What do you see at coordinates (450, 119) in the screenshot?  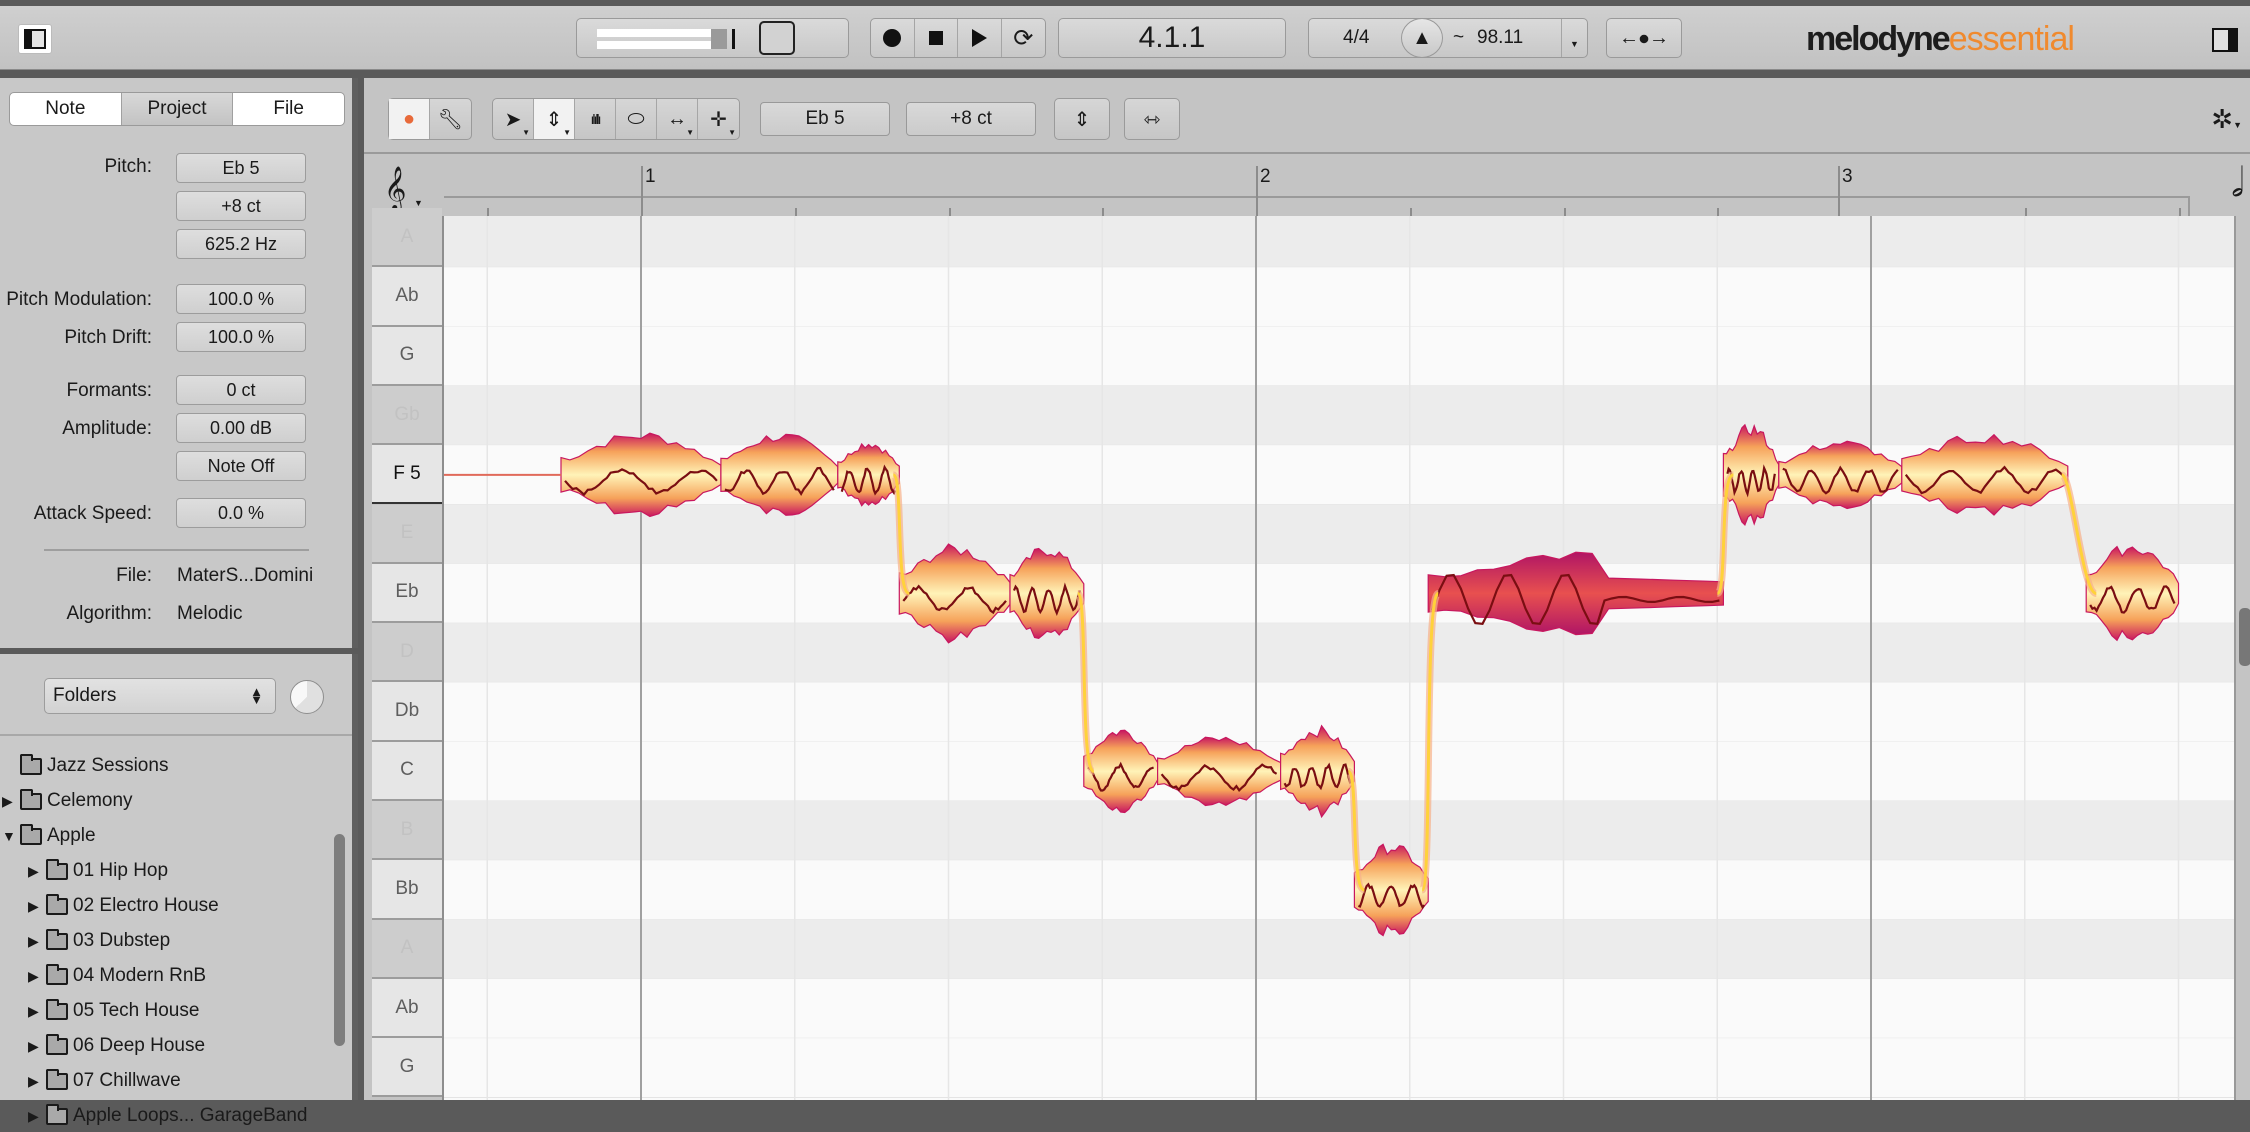 I see `settings-tool-button: 🔧︎` at bounding box center [450, 119].